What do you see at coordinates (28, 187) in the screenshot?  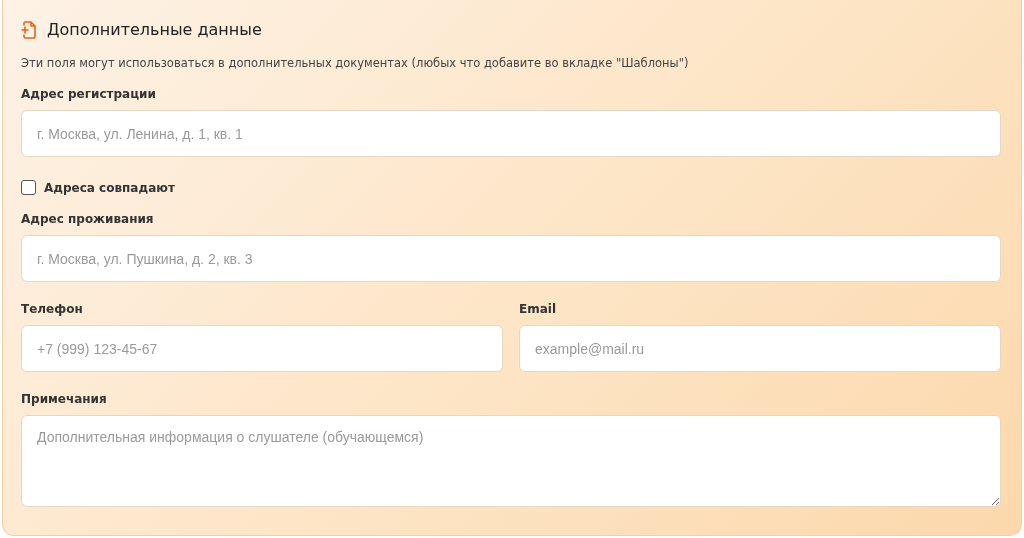 I see `checkbox` at bounding box center [28, 187].